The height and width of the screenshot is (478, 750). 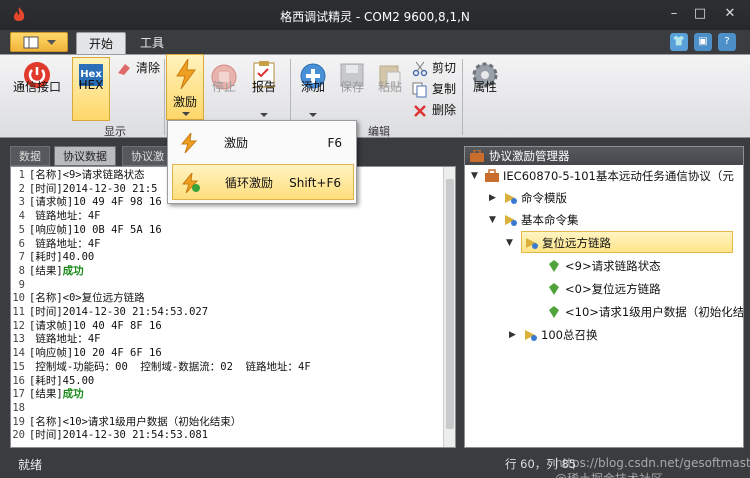 I want to click on tab-protocol-excite: 协议激, so click(x=147, y=156).